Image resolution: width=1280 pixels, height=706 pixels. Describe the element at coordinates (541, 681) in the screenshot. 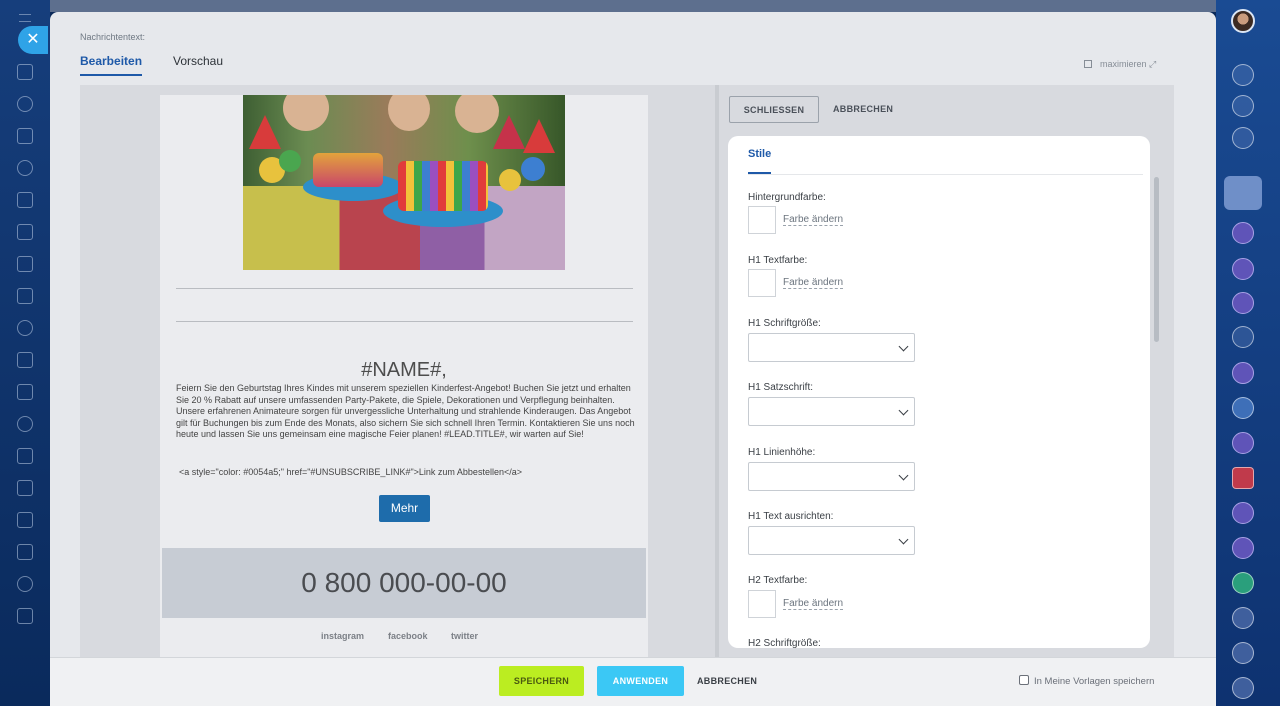

I see `save-button: SPEICHERN` at that location.